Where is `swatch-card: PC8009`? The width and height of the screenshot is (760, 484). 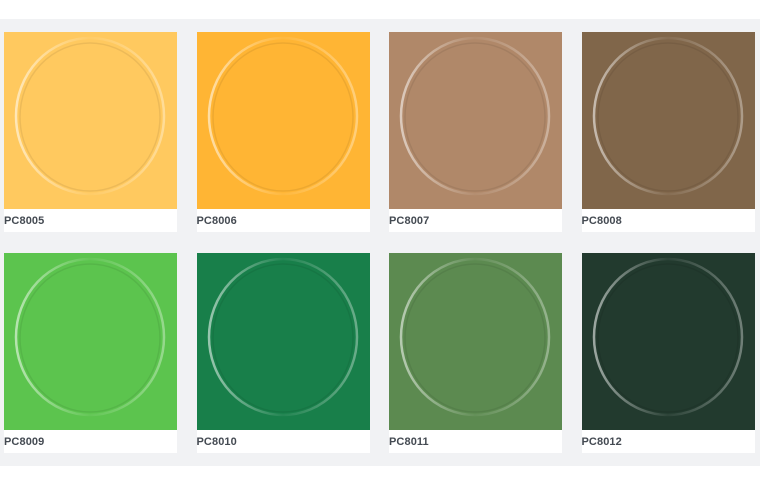 swatch-card: PC8009 is located at coordinates (90, 353).